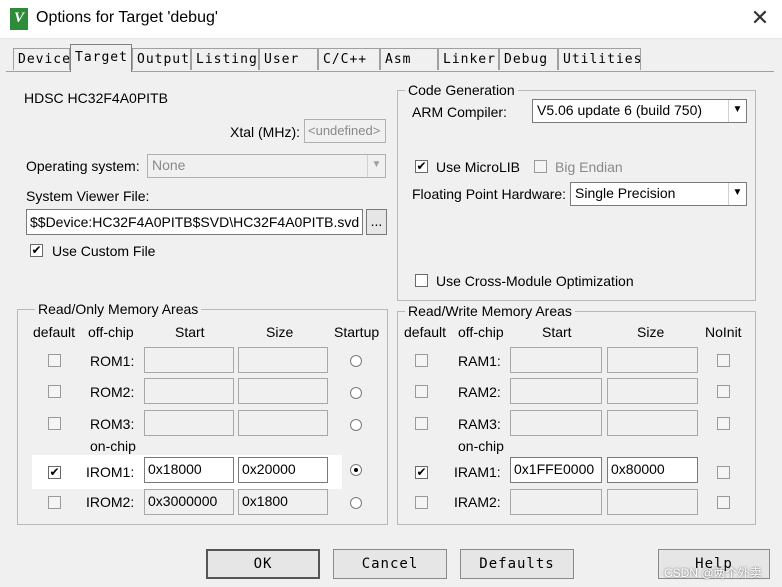 The height and width of the screenshot is (587, 782). What do you see at coordinates (478, 167) in the screenshot?
I see `use-microlib-label: Use MicroLIB` at bounding box center [478, 167].